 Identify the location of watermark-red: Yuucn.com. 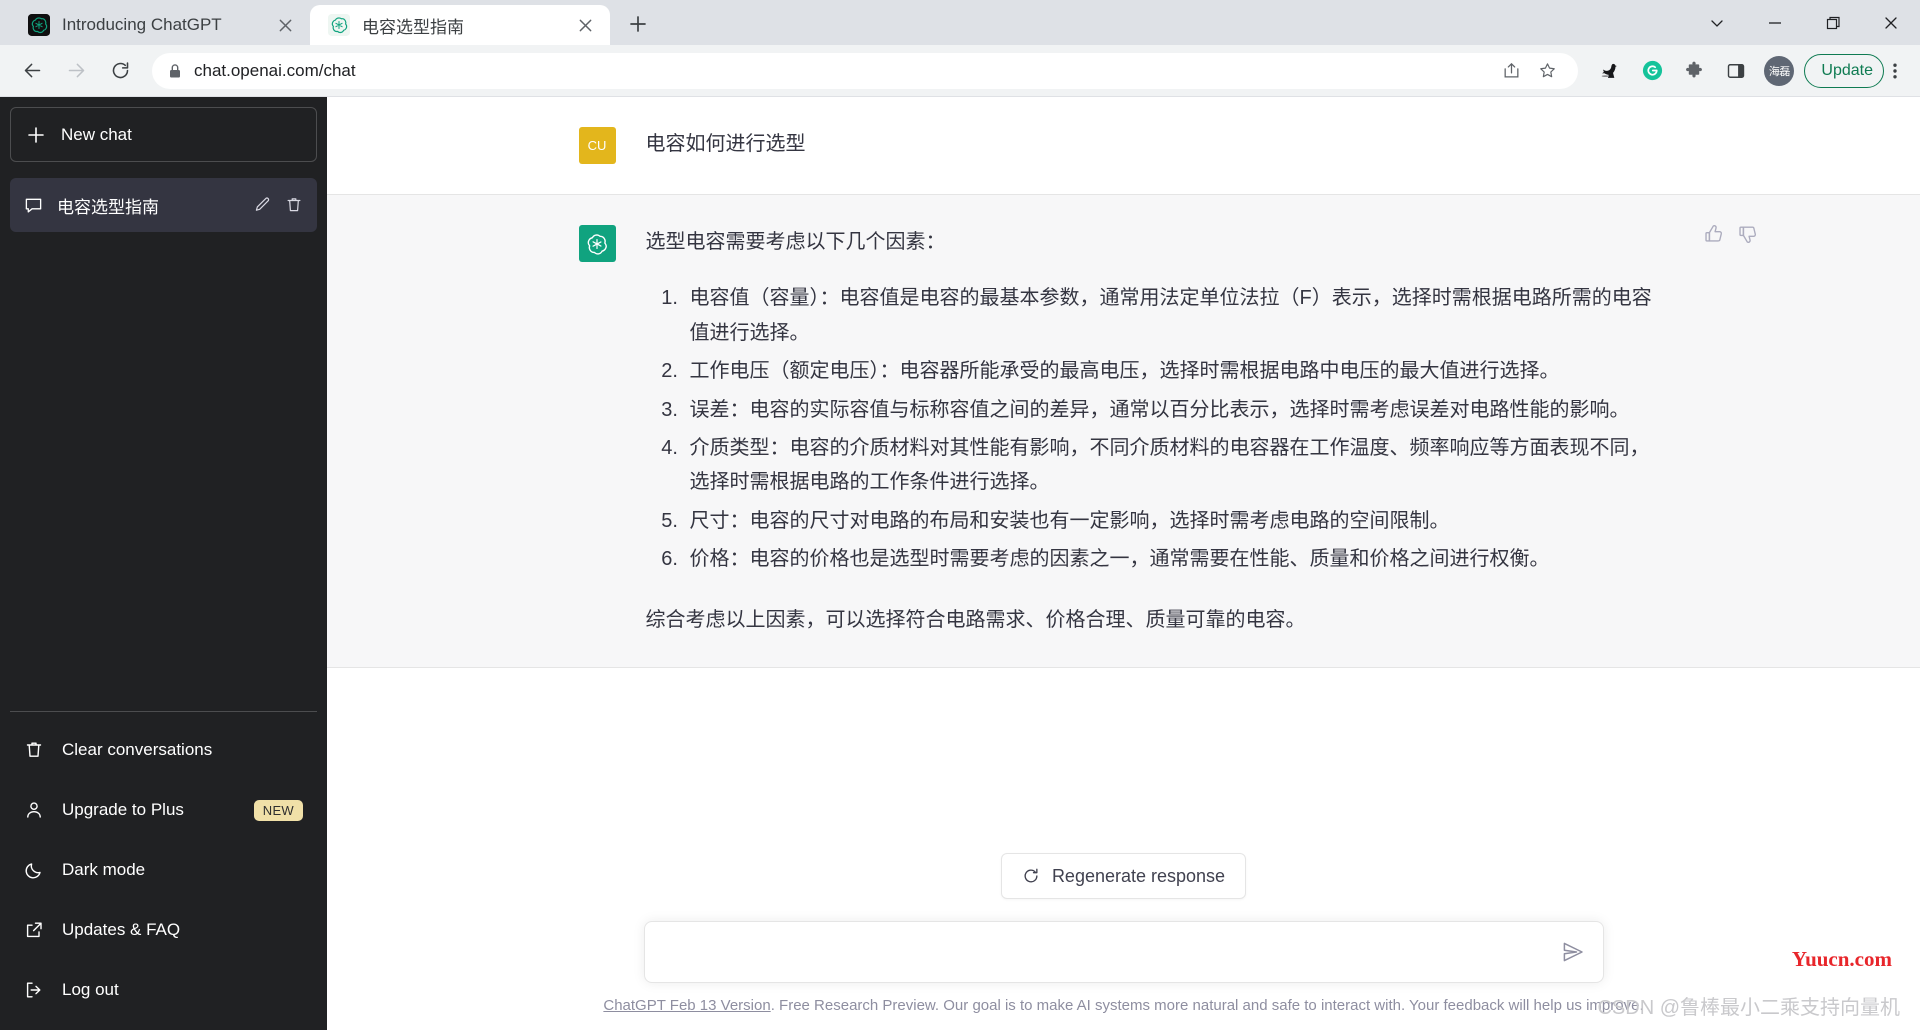
(1841, 959).